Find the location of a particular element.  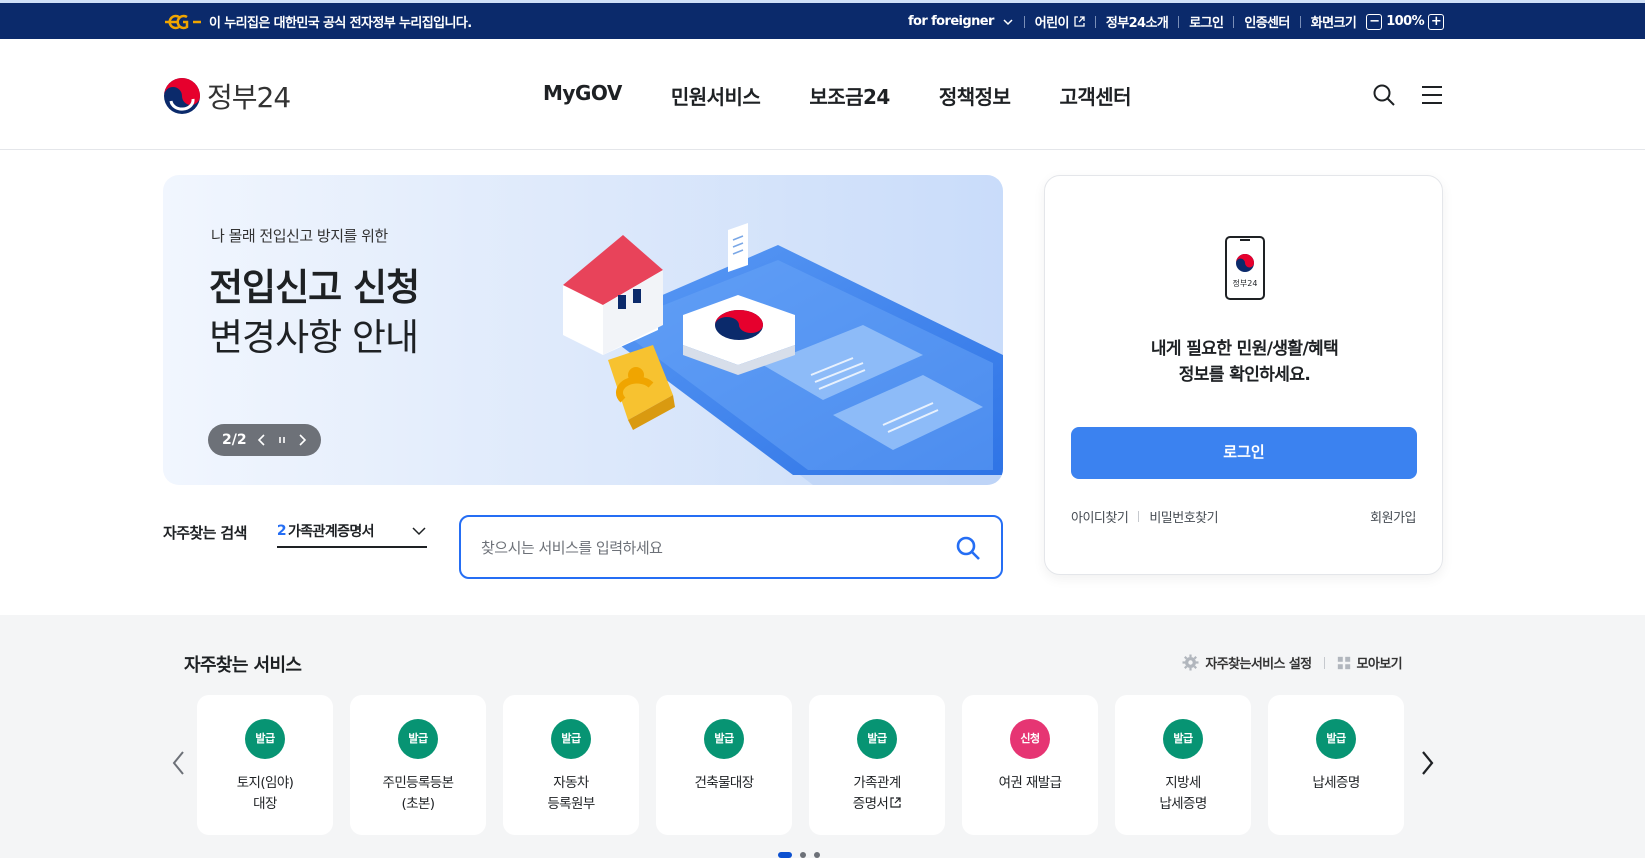

frequent-search: 자주찾는 검색 2 가족관계증명서 is located at coordinates (295, 532).